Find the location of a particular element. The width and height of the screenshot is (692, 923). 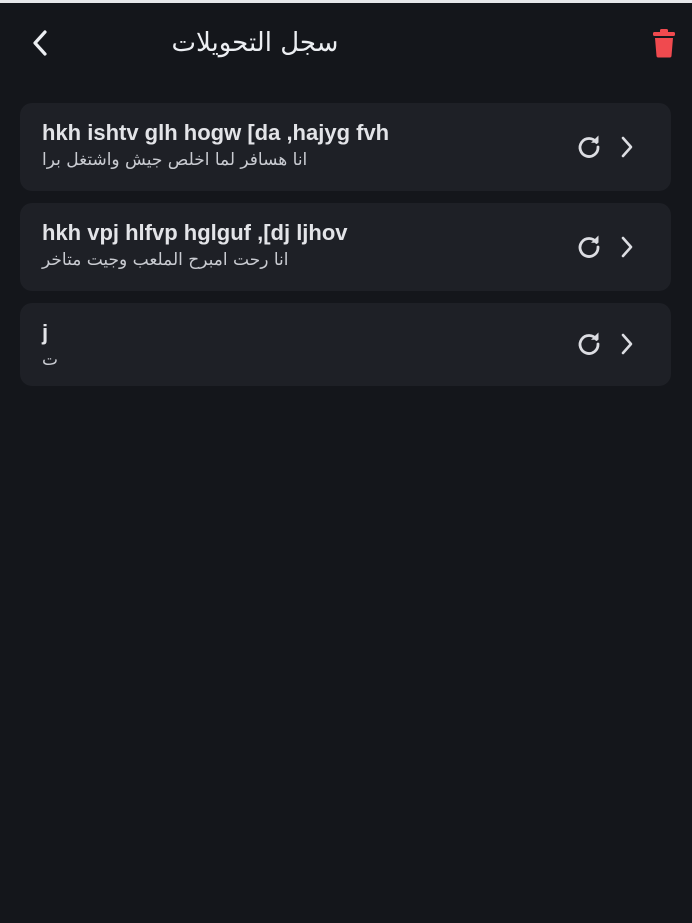

history-item-text: j ت is located at coordinates (302, 346).